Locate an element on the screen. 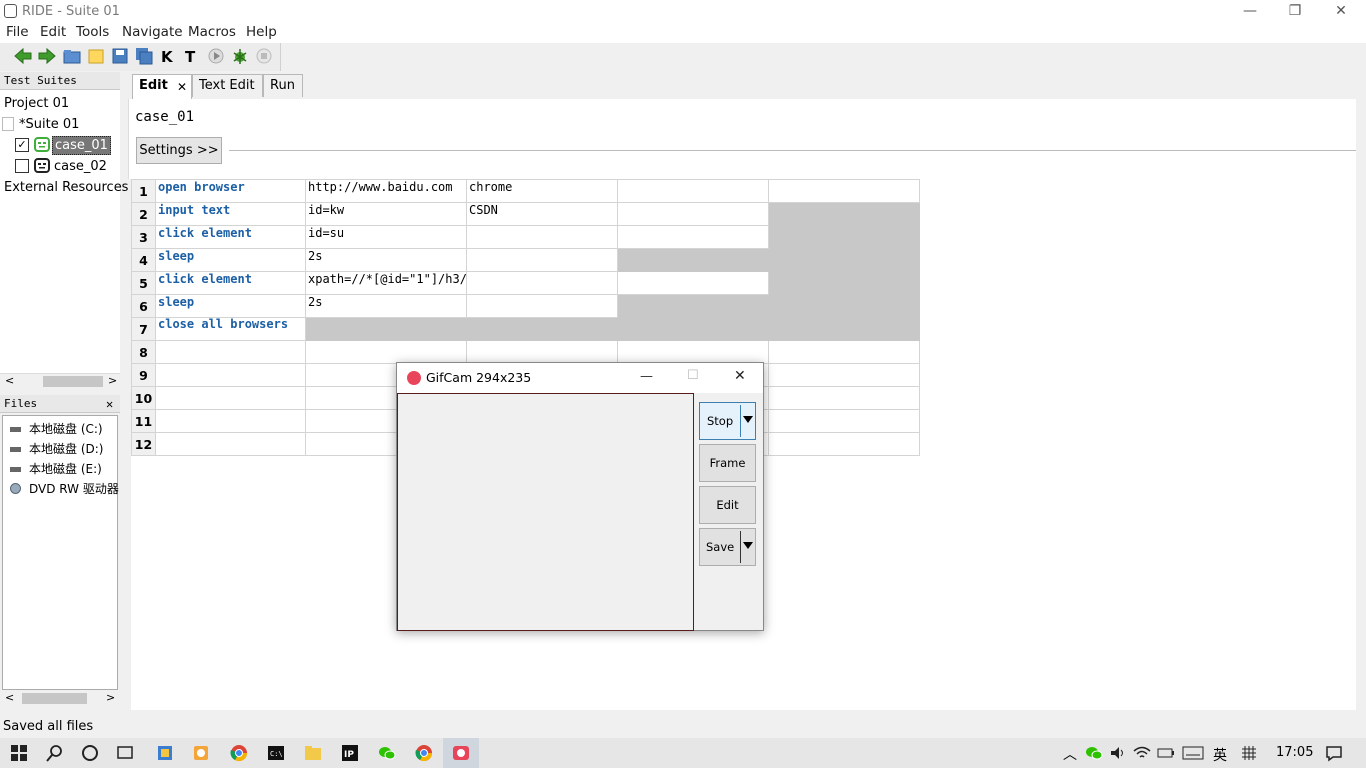 The image size is (1366, 768). close-button: ✕ is located at coordinates (1341, 11).